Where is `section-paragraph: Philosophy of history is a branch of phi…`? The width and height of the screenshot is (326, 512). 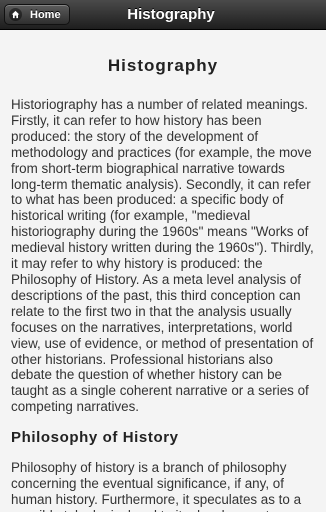 section-paragraph: Philosophy of history is a branch of phi… is located at coordinates (156, 486).